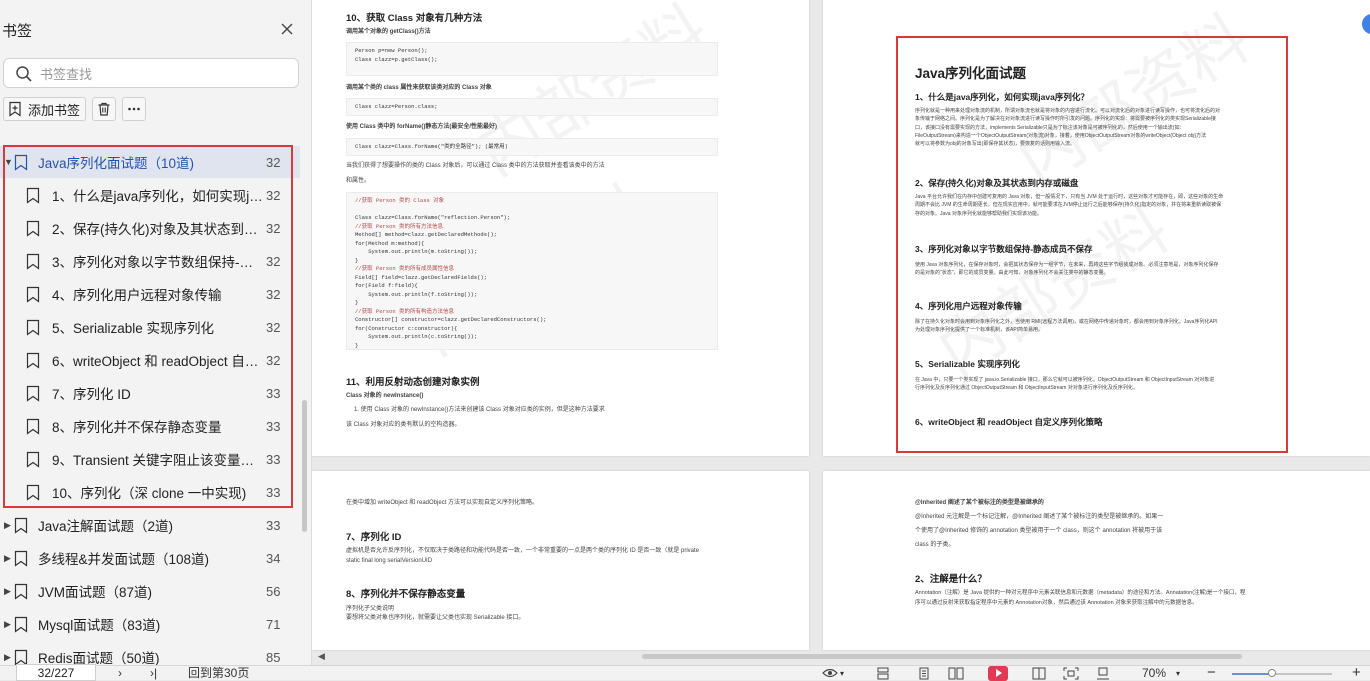 The width and height of the screenshot is (1370, 681). Describe the element at coordinates (304, 466) in the screenshot. I see `sidebar-scrollbar` at that location.